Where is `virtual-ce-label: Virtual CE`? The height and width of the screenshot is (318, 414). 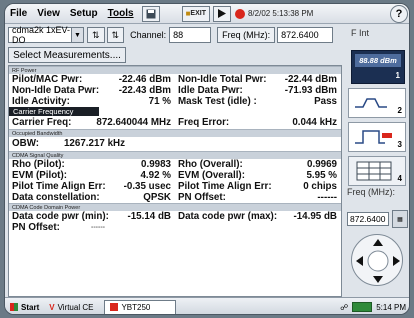 virtual-ce-label: Virtual CE is located at coordinates (75, 307).